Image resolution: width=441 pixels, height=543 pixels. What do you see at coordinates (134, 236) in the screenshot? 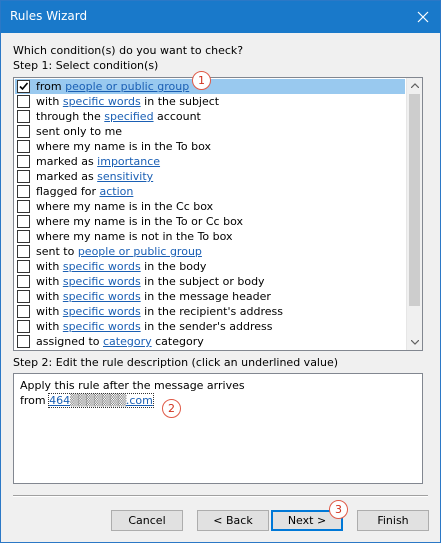
I see `condition-text: where my name is not in the To box` at bounding box center [134, 236].